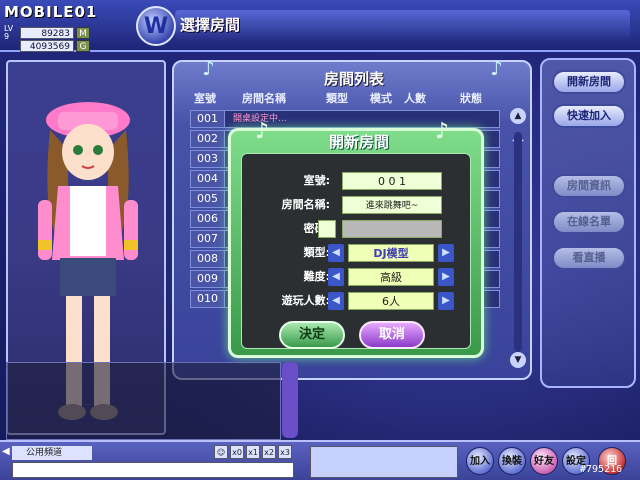  I want to click on difficulty-next-button: ▶, so click(446, 277).